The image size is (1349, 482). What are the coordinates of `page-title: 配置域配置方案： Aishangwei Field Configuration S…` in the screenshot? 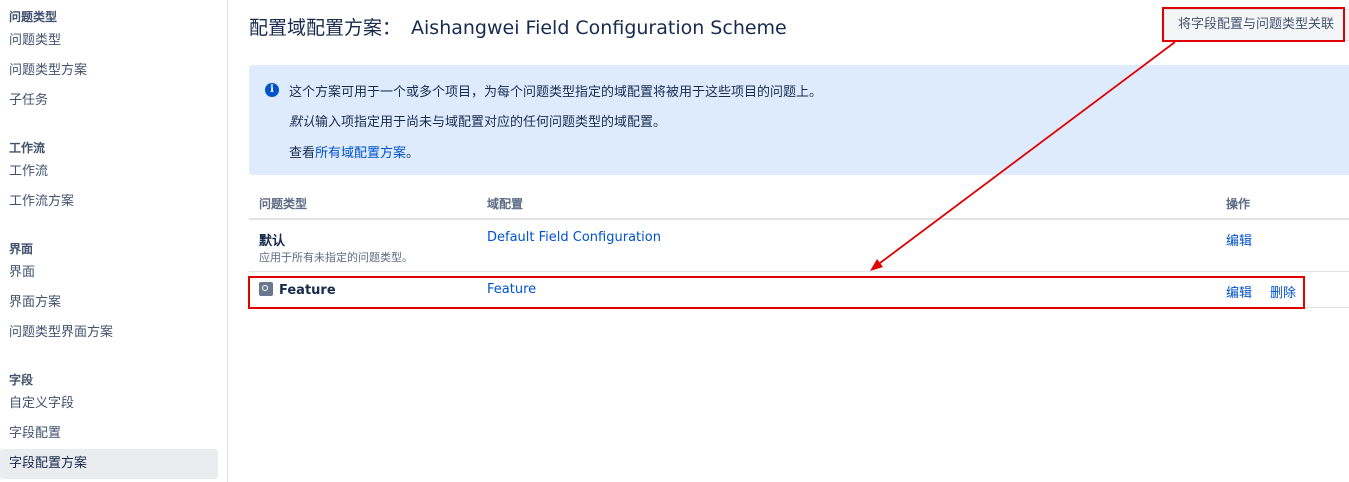 It's located at (518, 26).